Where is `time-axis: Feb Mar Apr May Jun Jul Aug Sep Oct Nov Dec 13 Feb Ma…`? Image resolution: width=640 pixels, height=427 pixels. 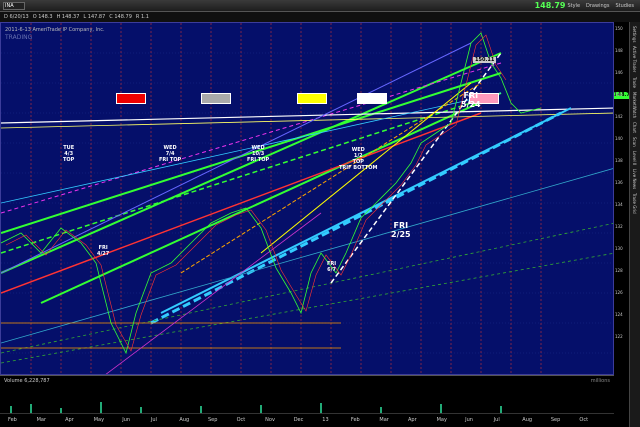 time-axis: Feb Mar Apr May Jun Jul Aug Sep Oct Nov Dec 13 Feb Ma… is located at coordinates (307, 420).